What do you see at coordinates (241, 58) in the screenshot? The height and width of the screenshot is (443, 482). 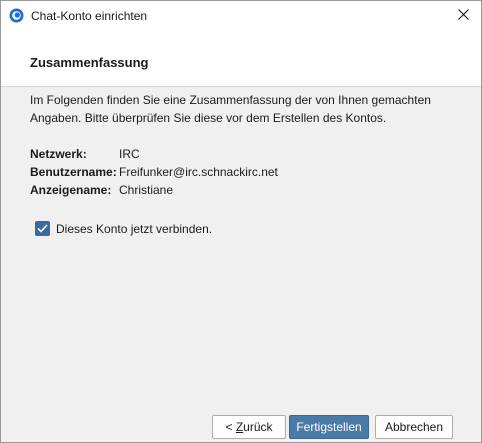 I see `page-header: Zusammenfassung` at bounding box center [241, 58].